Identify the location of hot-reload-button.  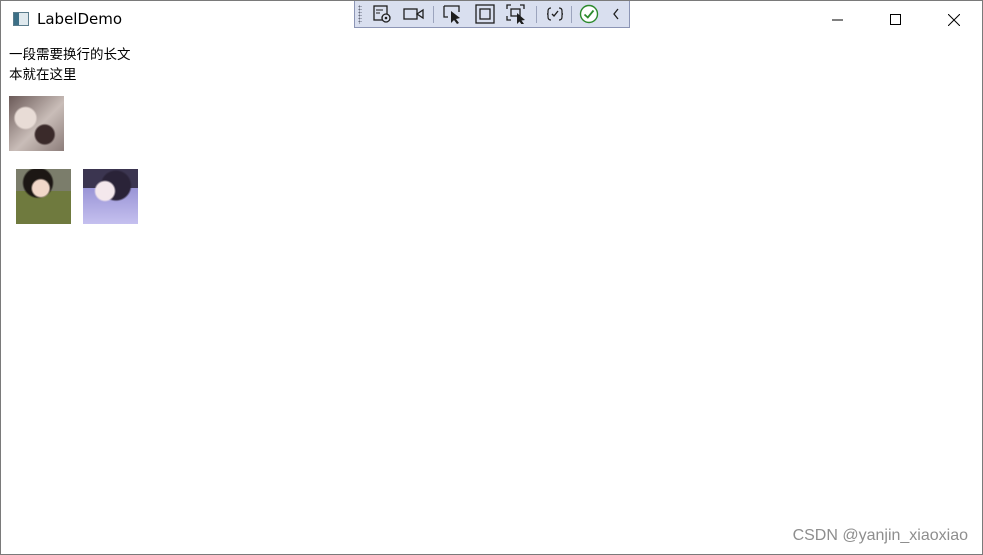
(555, 14).